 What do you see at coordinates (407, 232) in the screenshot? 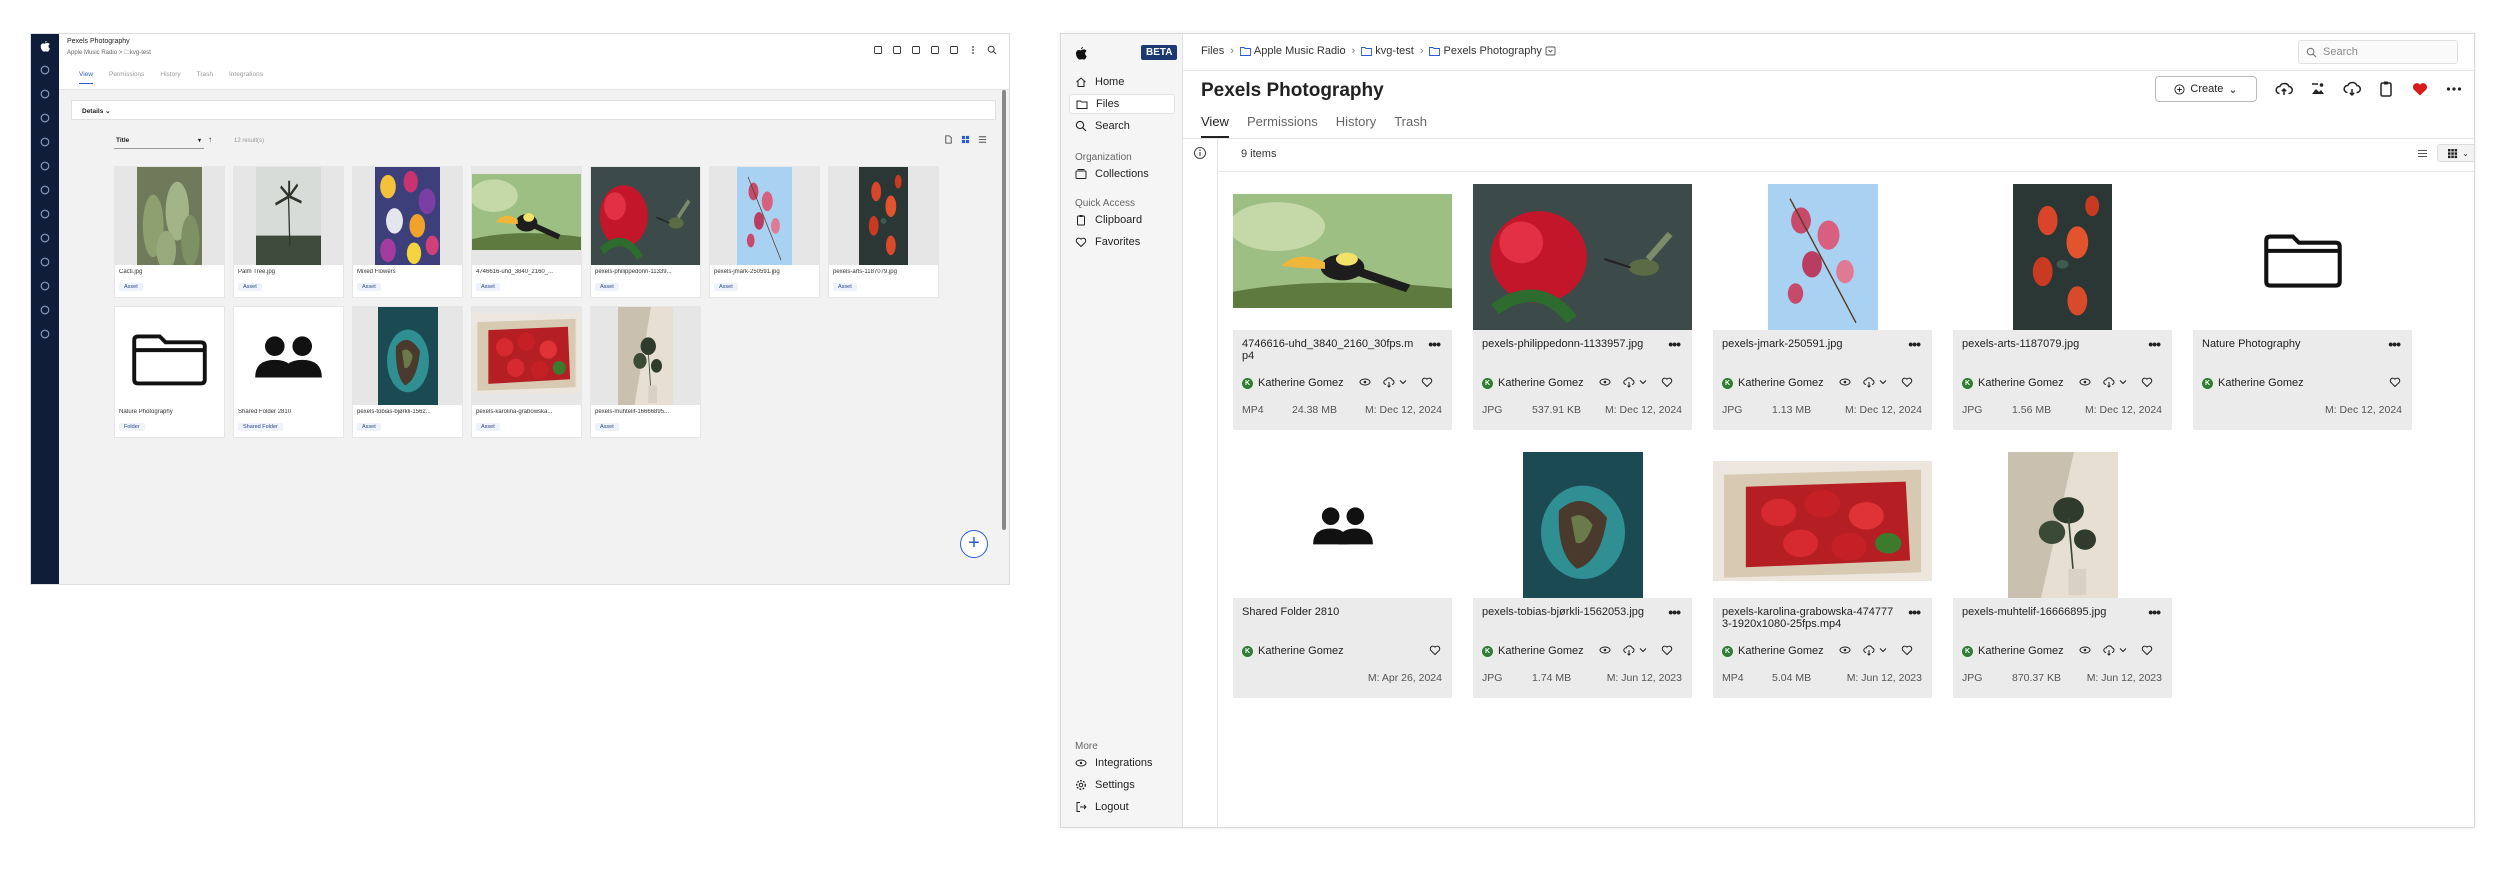
I see `asset-card: Mixed Flowers Asset` at bounding box center [407, 232].